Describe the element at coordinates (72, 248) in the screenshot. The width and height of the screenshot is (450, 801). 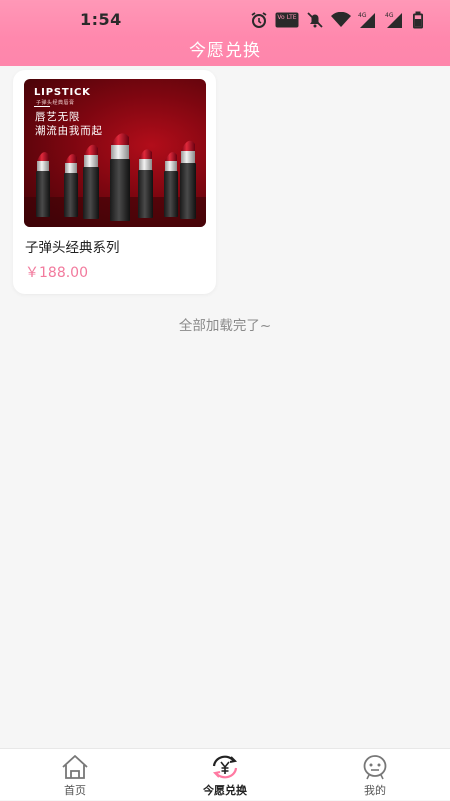
I see `product-name: 子弹头经典系列` at that location.